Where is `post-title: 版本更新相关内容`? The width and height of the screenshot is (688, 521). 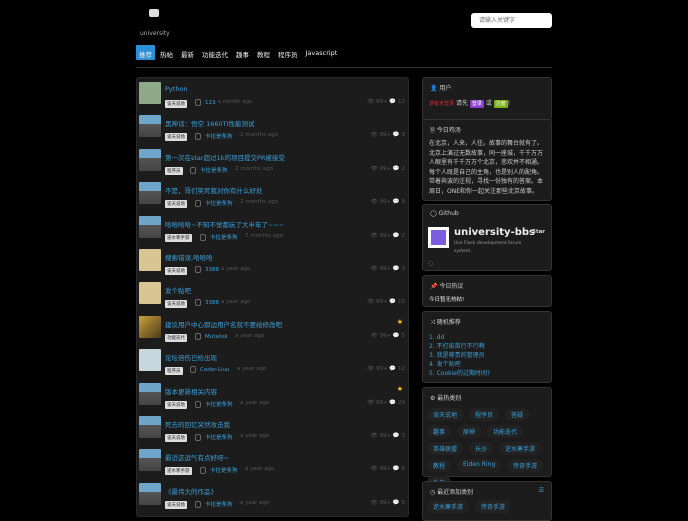
post-title: 版本更新相关内容 is located at coordinates (191, 391).